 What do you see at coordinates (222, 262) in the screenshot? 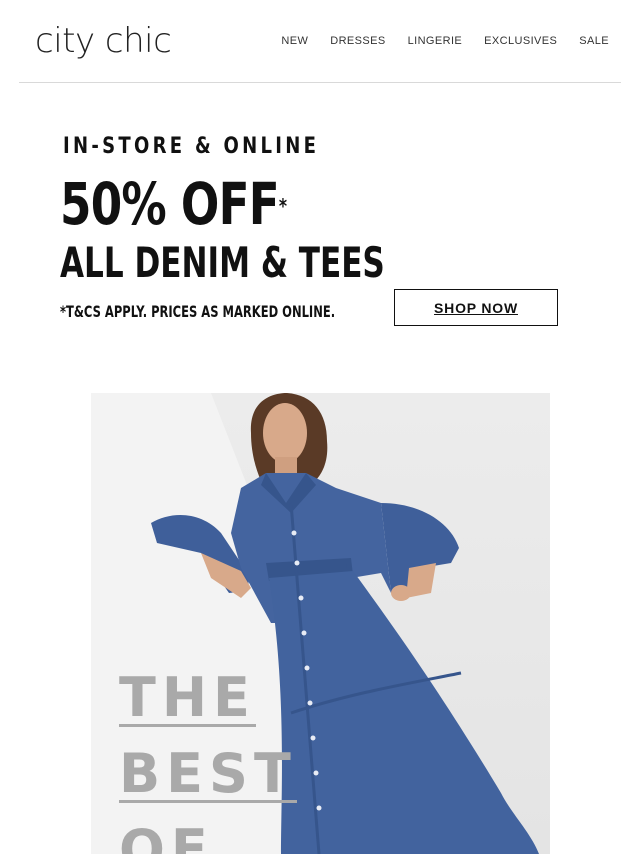
I see `promo-subheadline: ALL DENIM & TEES` at bounding box center [222, 262].